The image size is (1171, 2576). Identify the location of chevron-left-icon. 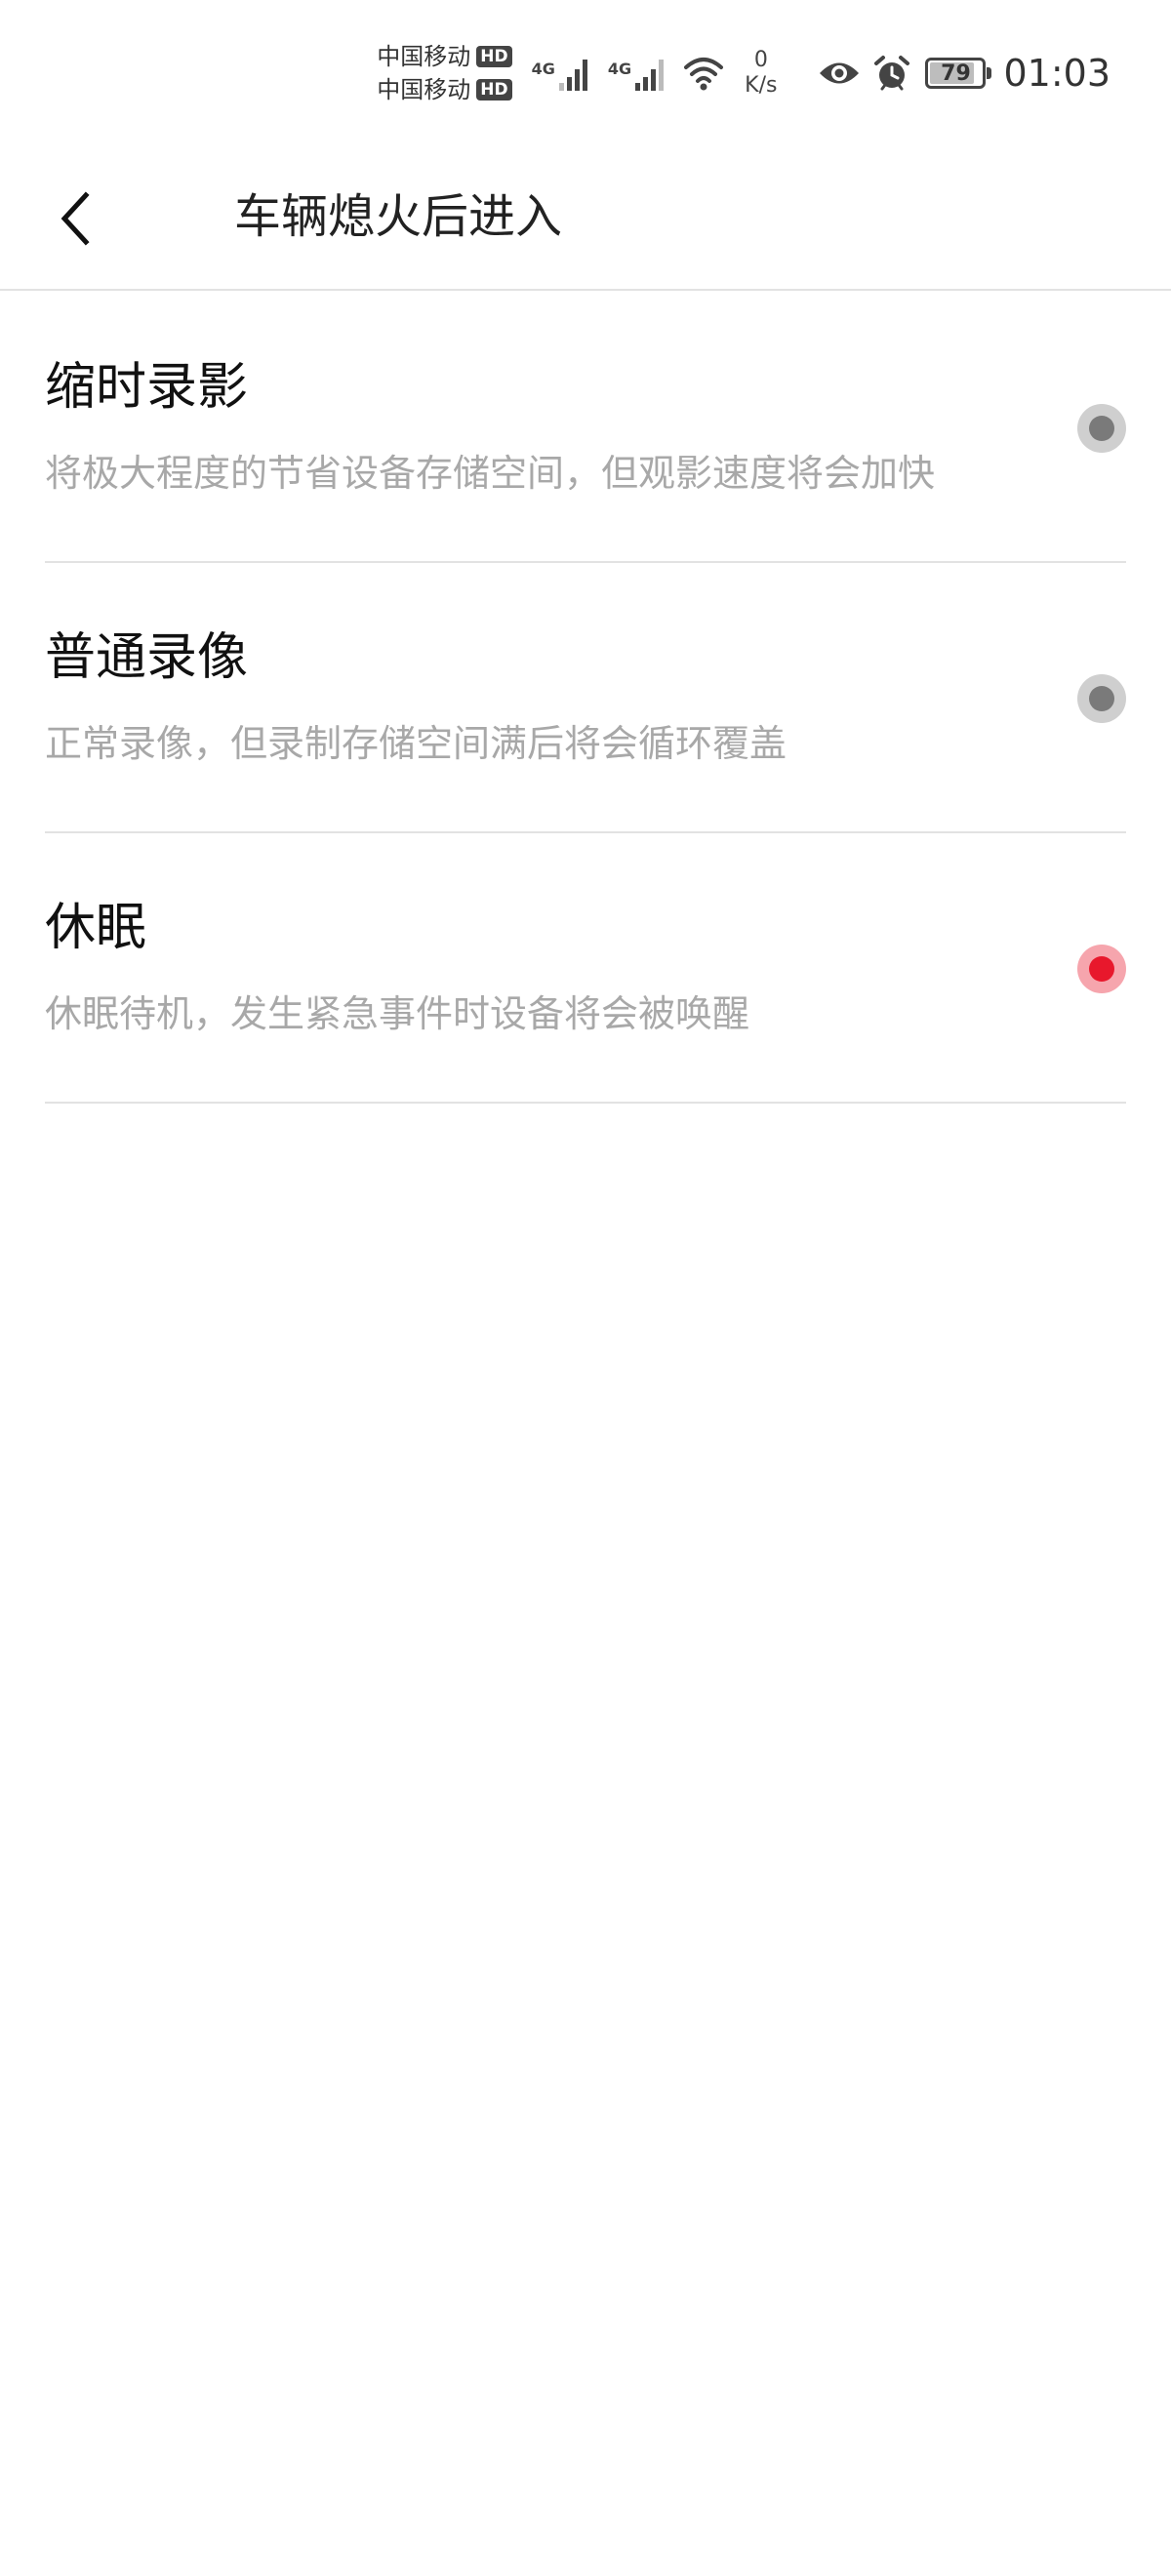
(75, 218).